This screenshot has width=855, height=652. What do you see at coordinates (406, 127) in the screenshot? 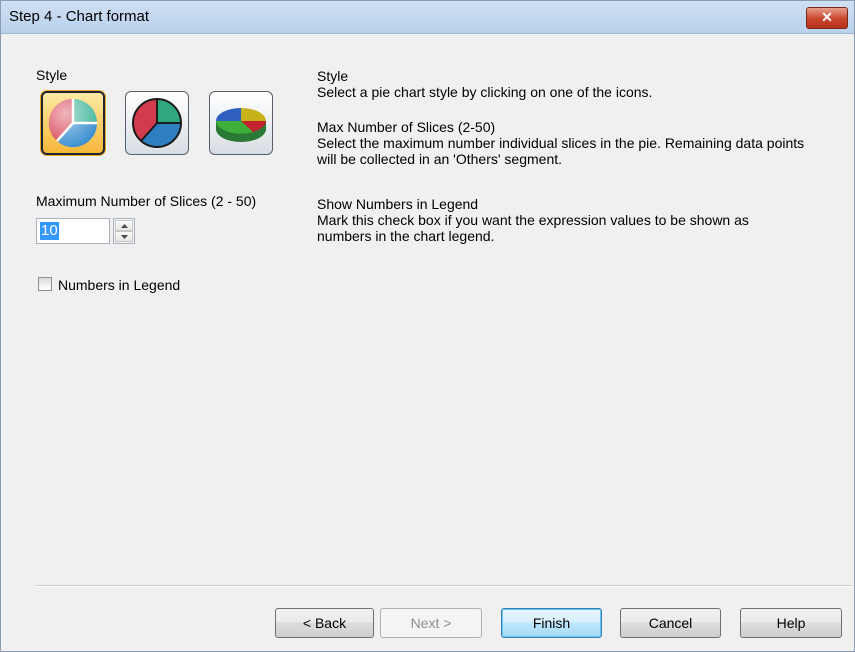
I see `help-max-title: Max Number of Slices (2-50)` at bounding box center [406, 127].